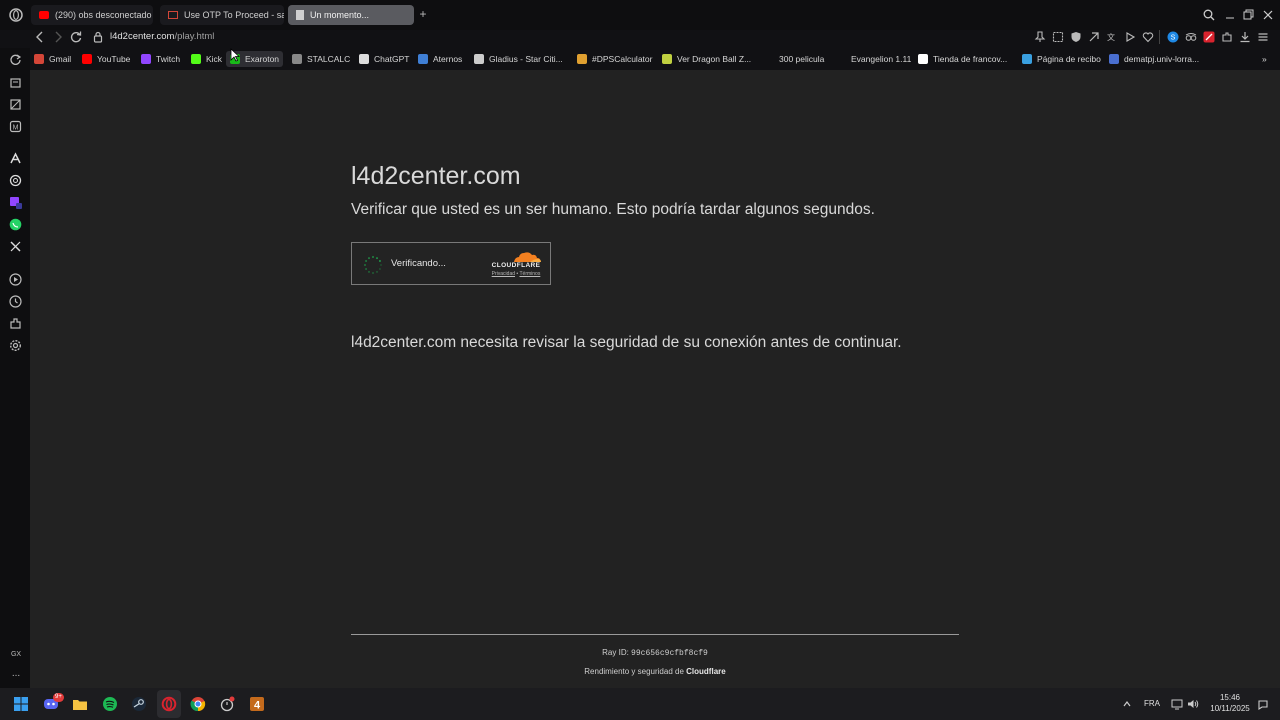 Image resolution: width=1280 pixels, height=720 pixels. What do you see at coordinates (1264, 59) in the screenshot?
I see `bookmarks-overflow-icon: »` at bounding box center [1264, 59].